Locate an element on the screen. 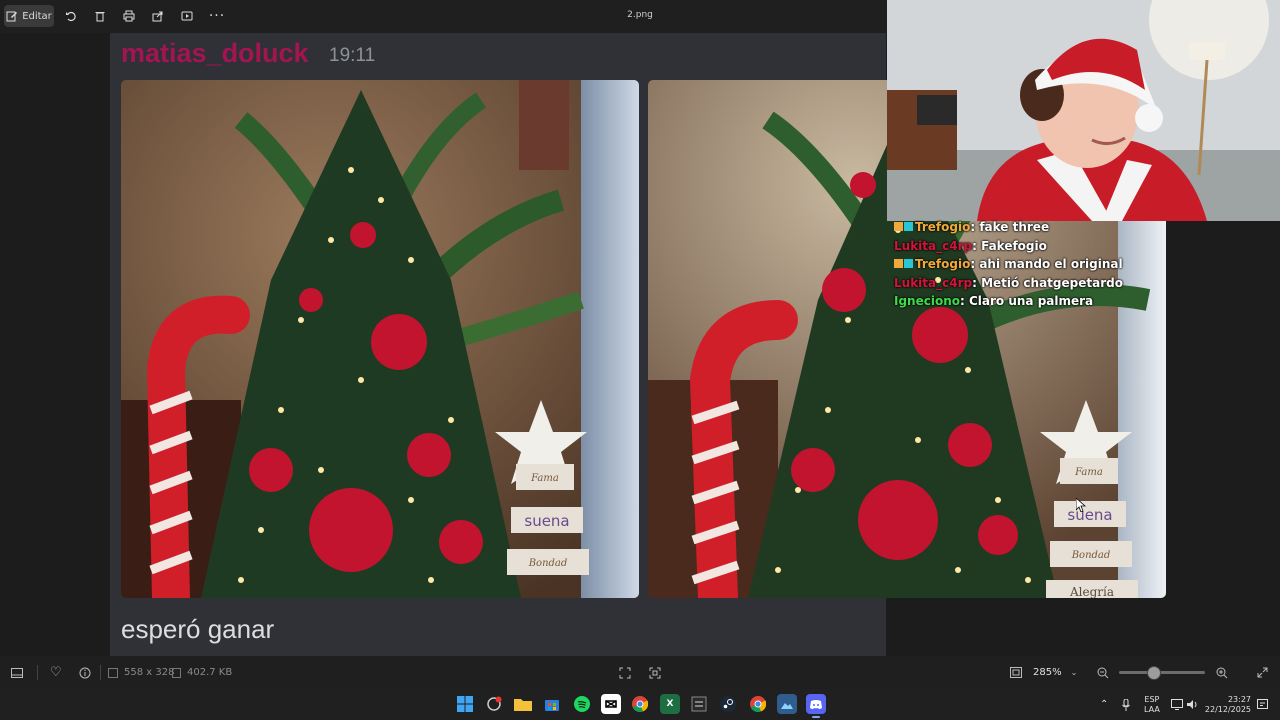 The image size is (1280, 720). sign-fama-2: Fama is located at coordinates (1088, 472).